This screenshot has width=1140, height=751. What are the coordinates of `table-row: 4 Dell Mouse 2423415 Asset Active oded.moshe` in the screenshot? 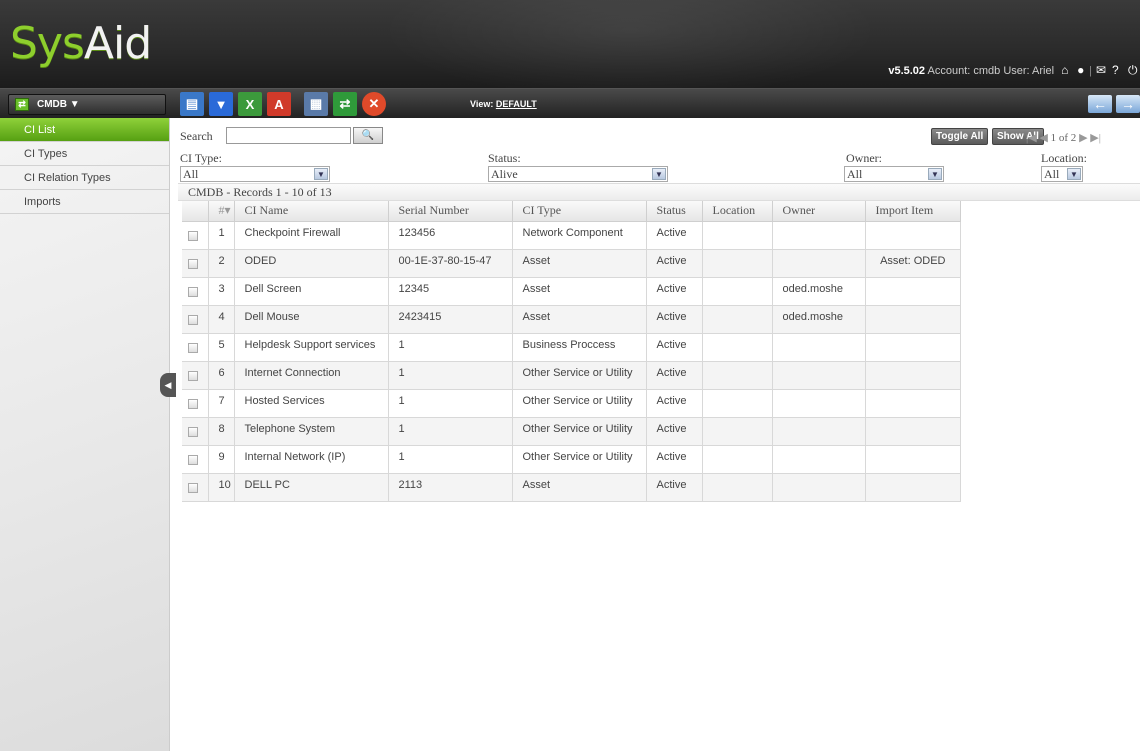 It's located at (571, 319).